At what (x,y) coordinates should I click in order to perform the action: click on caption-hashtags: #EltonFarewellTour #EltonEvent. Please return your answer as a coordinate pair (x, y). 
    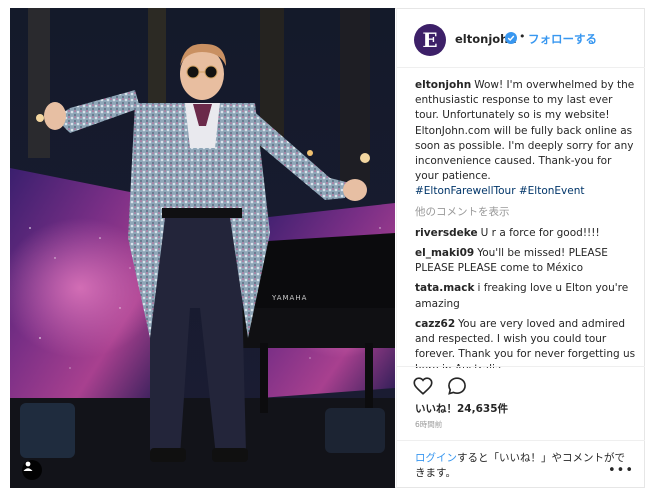
    Looking at the image, I should click on (499, 191).